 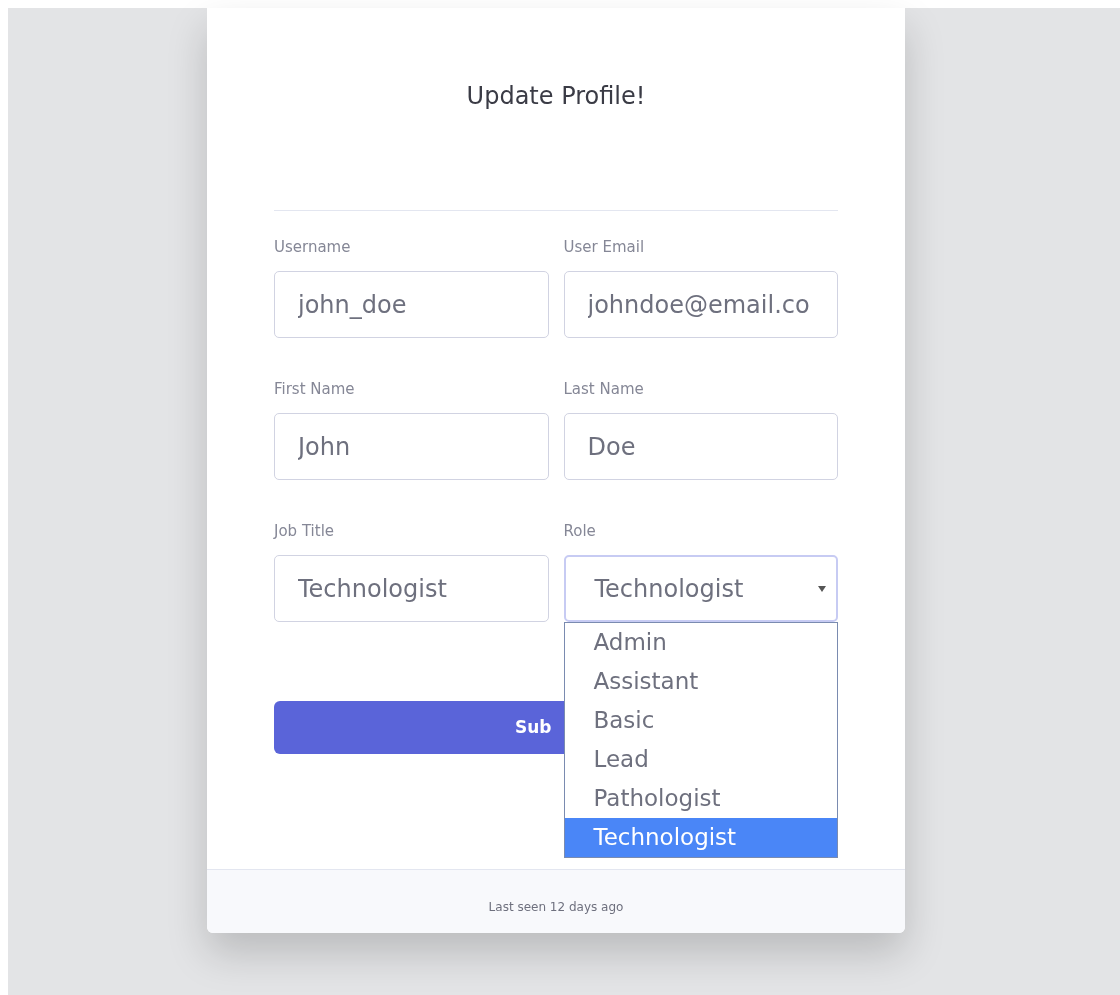 What do you see at coordinates (411, 304) in the screenshot?
I see `text-field: john_doe` at bounding box center [411, 304].